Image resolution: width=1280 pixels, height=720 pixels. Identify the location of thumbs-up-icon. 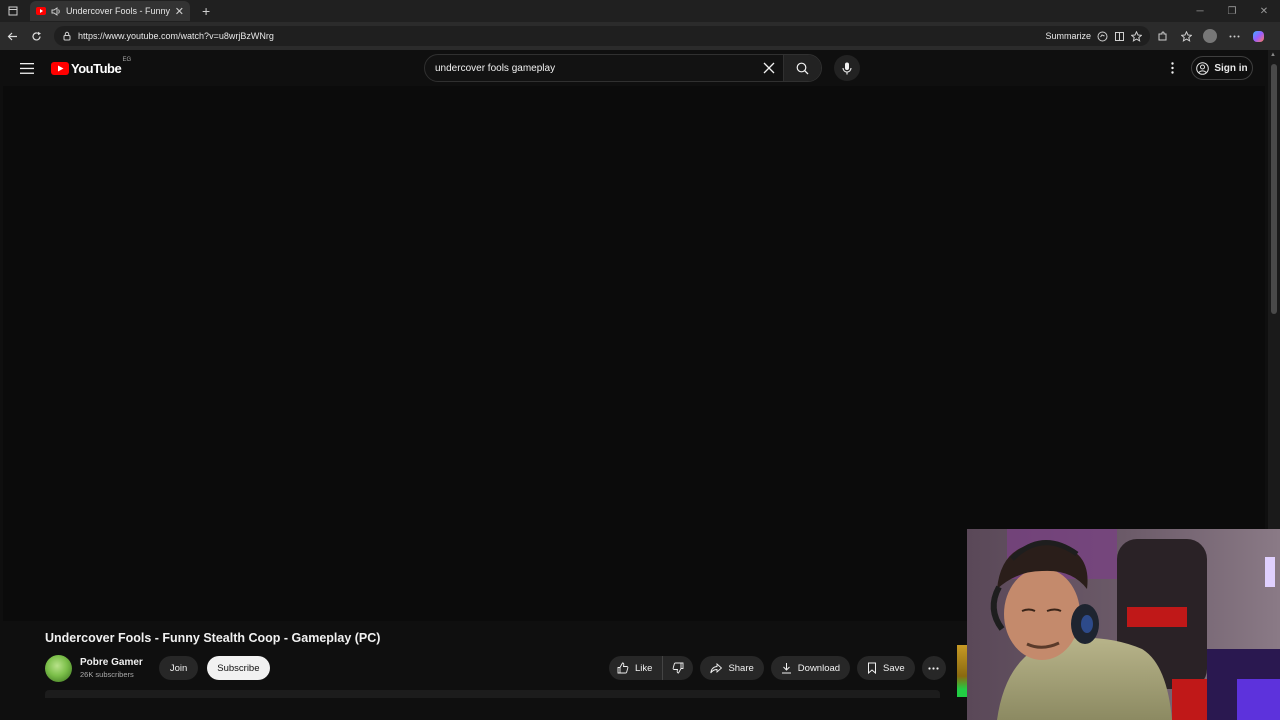
(623, 668).